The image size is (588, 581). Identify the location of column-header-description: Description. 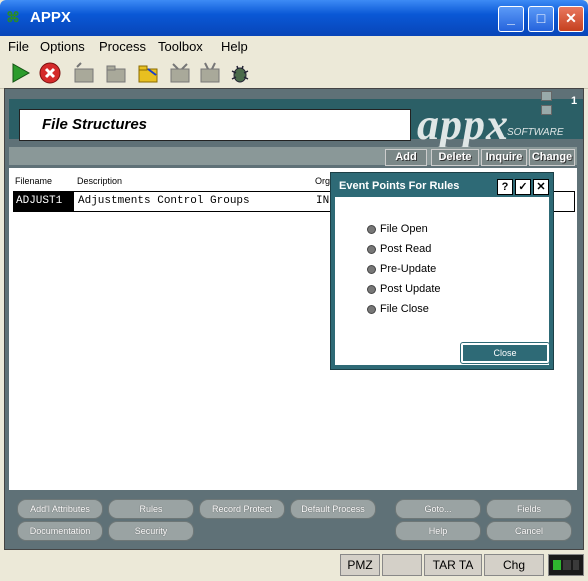
(100, 181).